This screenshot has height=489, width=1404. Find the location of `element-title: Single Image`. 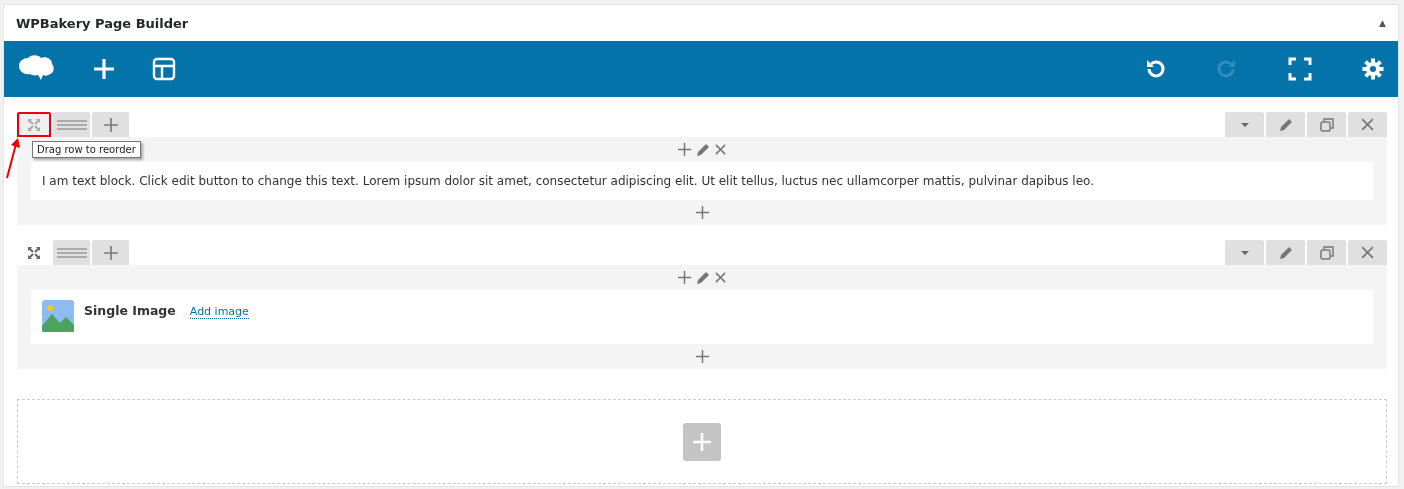

element-title: Single Image is located at coordinates (130, 310).